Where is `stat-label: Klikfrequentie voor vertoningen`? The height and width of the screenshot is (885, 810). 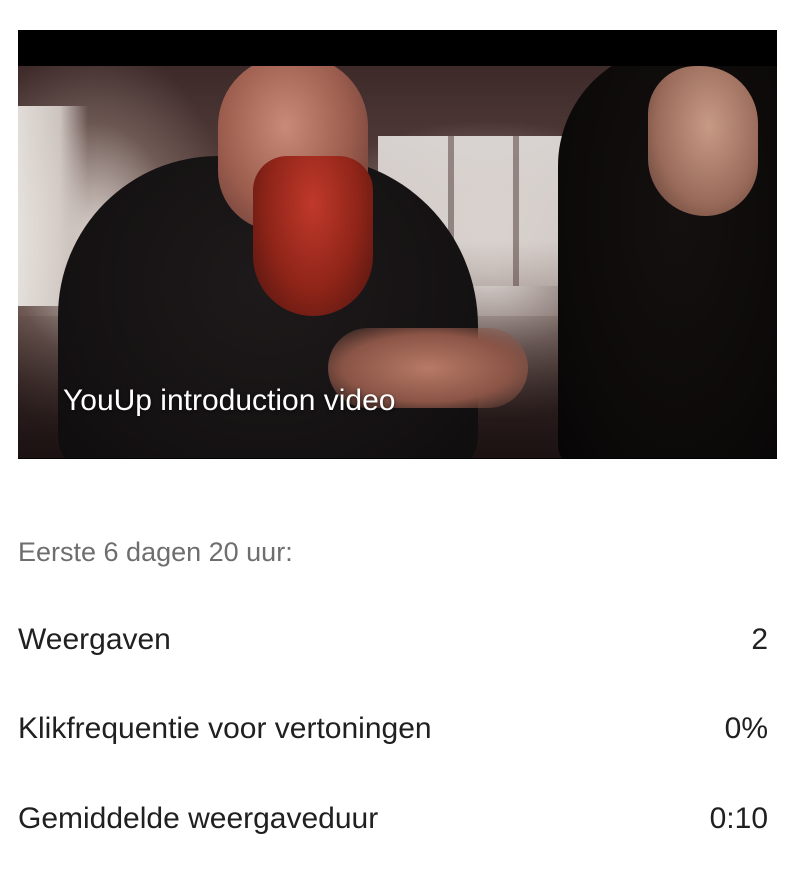 stat-label: Klikfrequentie voor vertoningen is located at coordinates (225, 728).